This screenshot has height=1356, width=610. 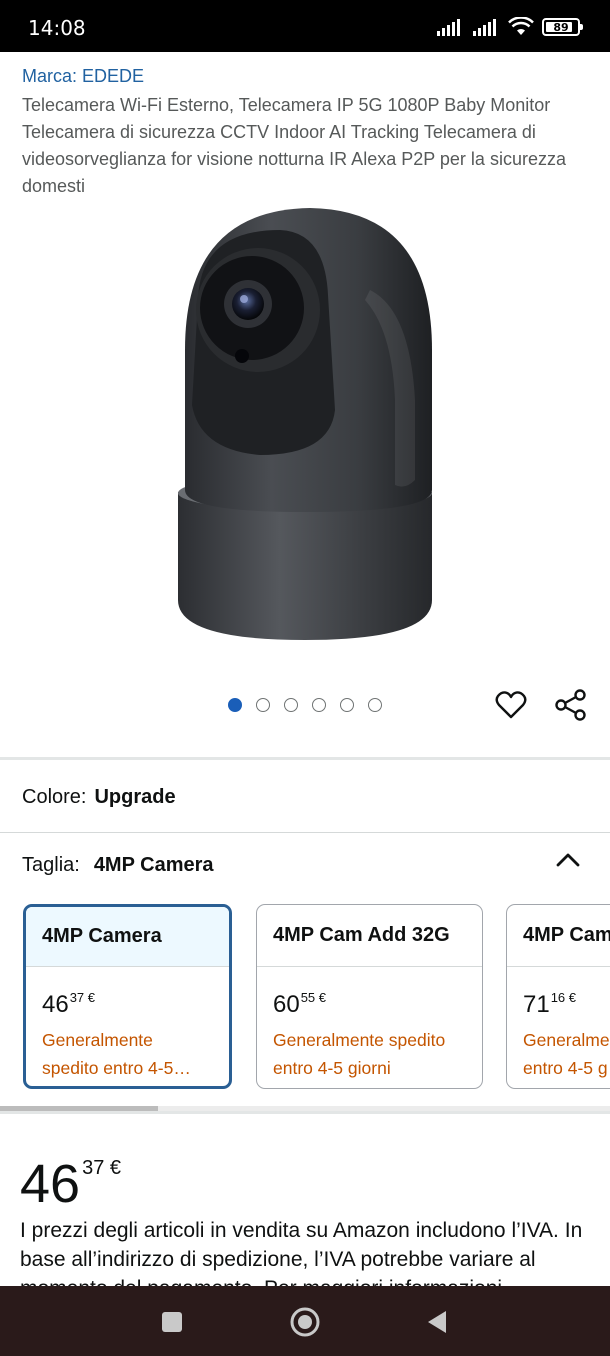 I want to click on system-nav-bar, so click(x=305, y=1321).